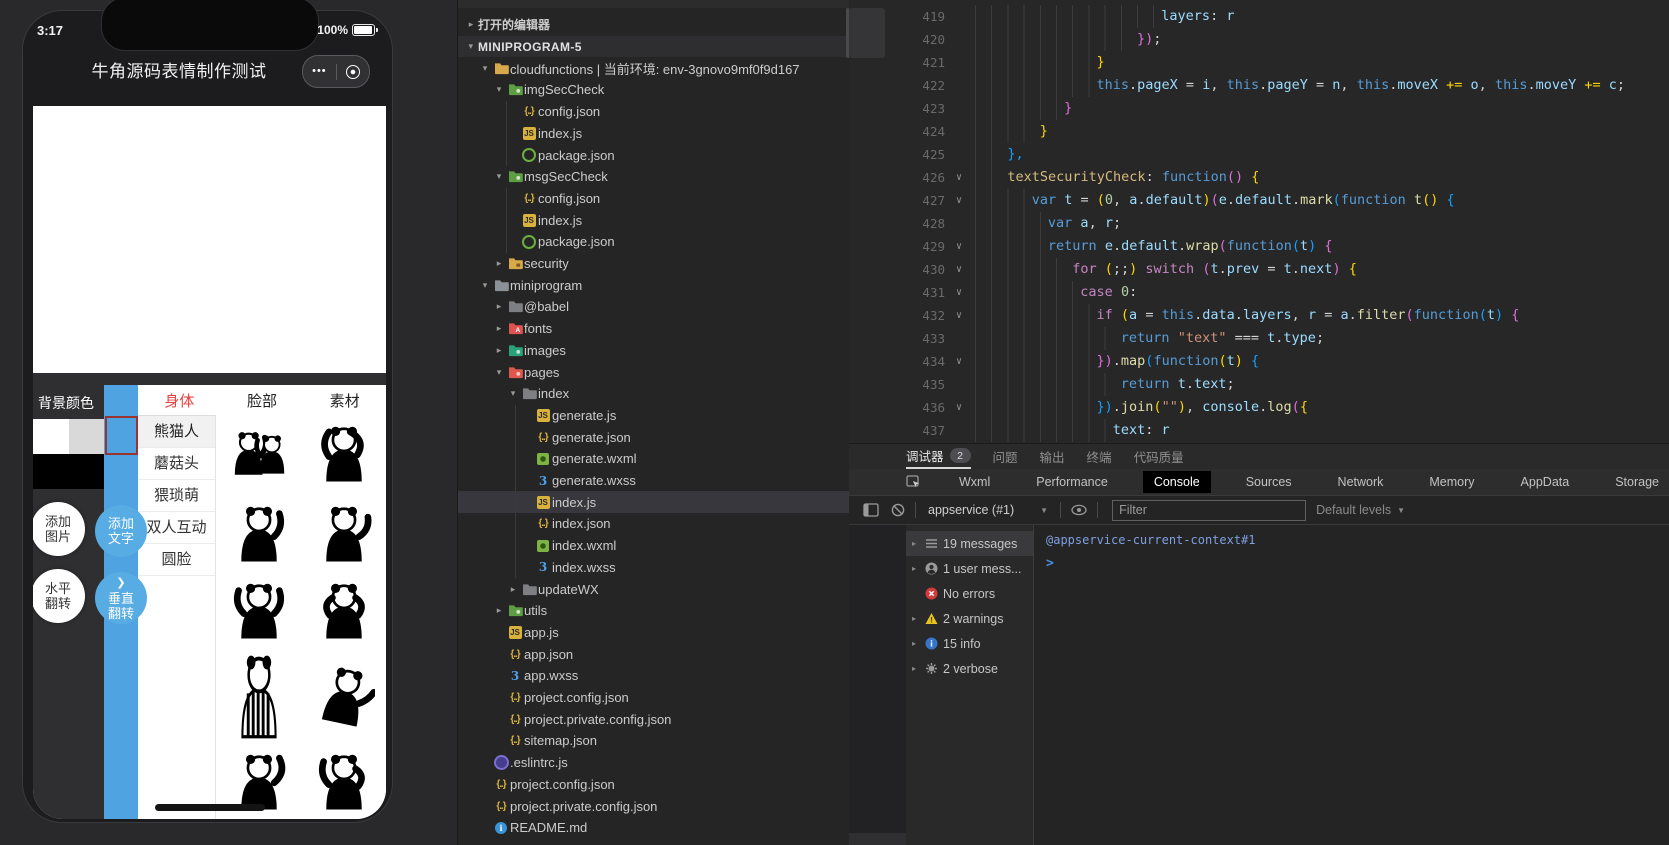 The image size is (1669, 845). I want to click on tree-item-app.wxss: 3 app.wxss, so click(671, 676).